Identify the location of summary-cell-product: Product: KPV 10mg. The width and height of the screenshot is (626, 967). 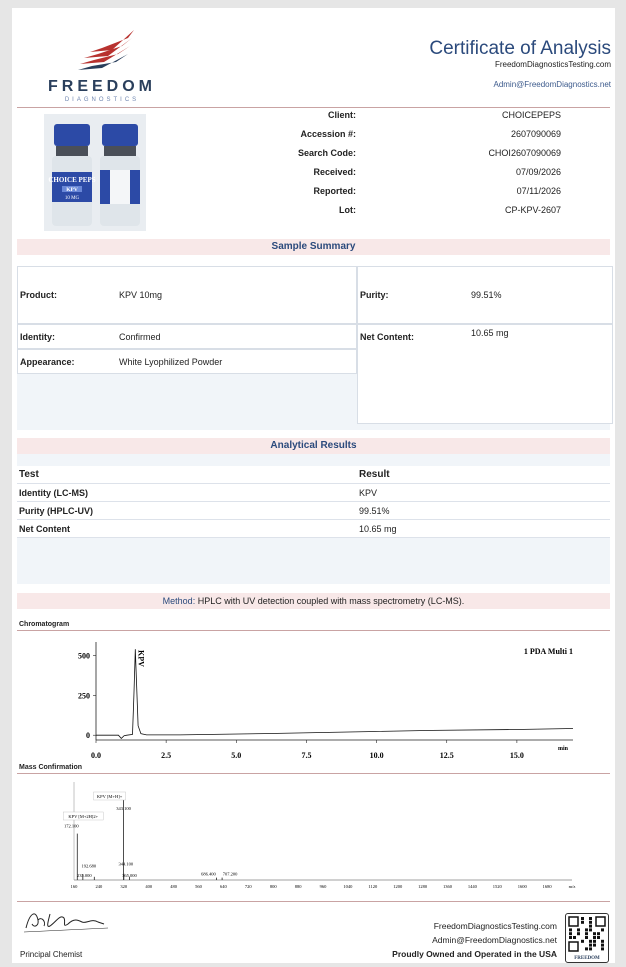
(187, 295).